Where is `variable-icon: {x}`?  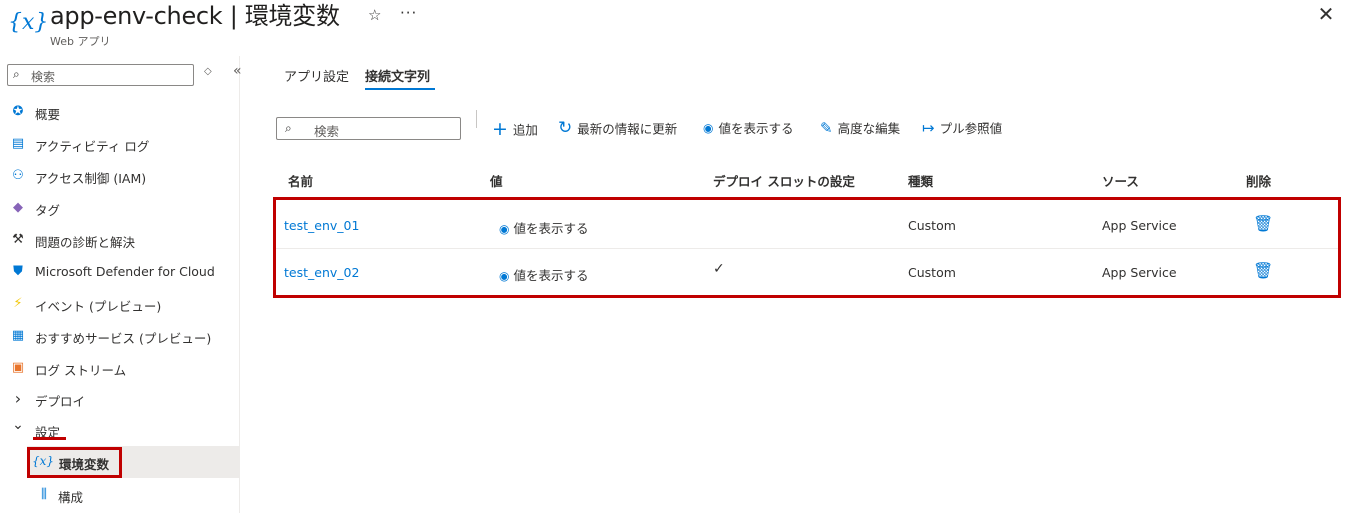 variable-icon: {x} is located at coordinates (28, 22).